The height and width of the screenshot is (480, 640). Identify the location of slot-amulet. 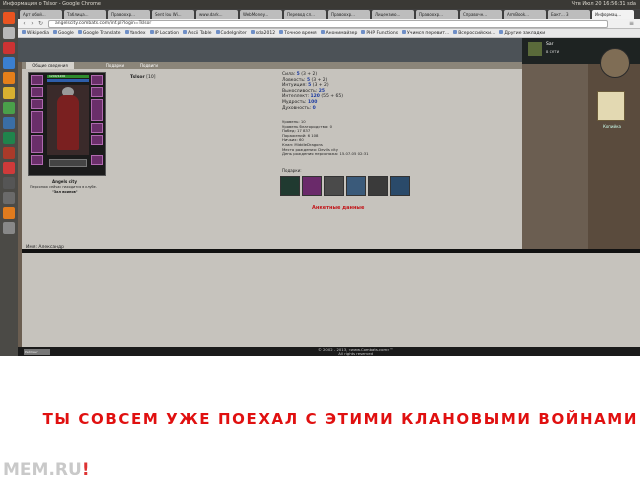
(37, 104).